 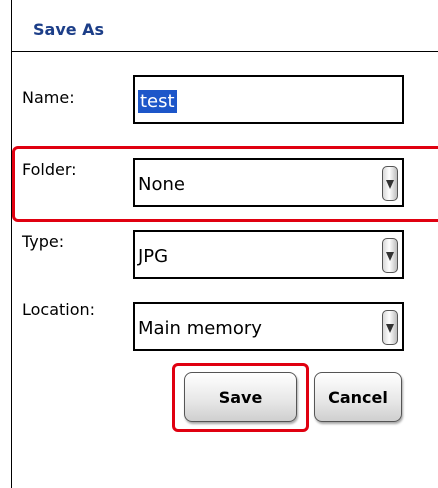 I want to click on cancel-button: Cancel, so click(x=358, y=397).